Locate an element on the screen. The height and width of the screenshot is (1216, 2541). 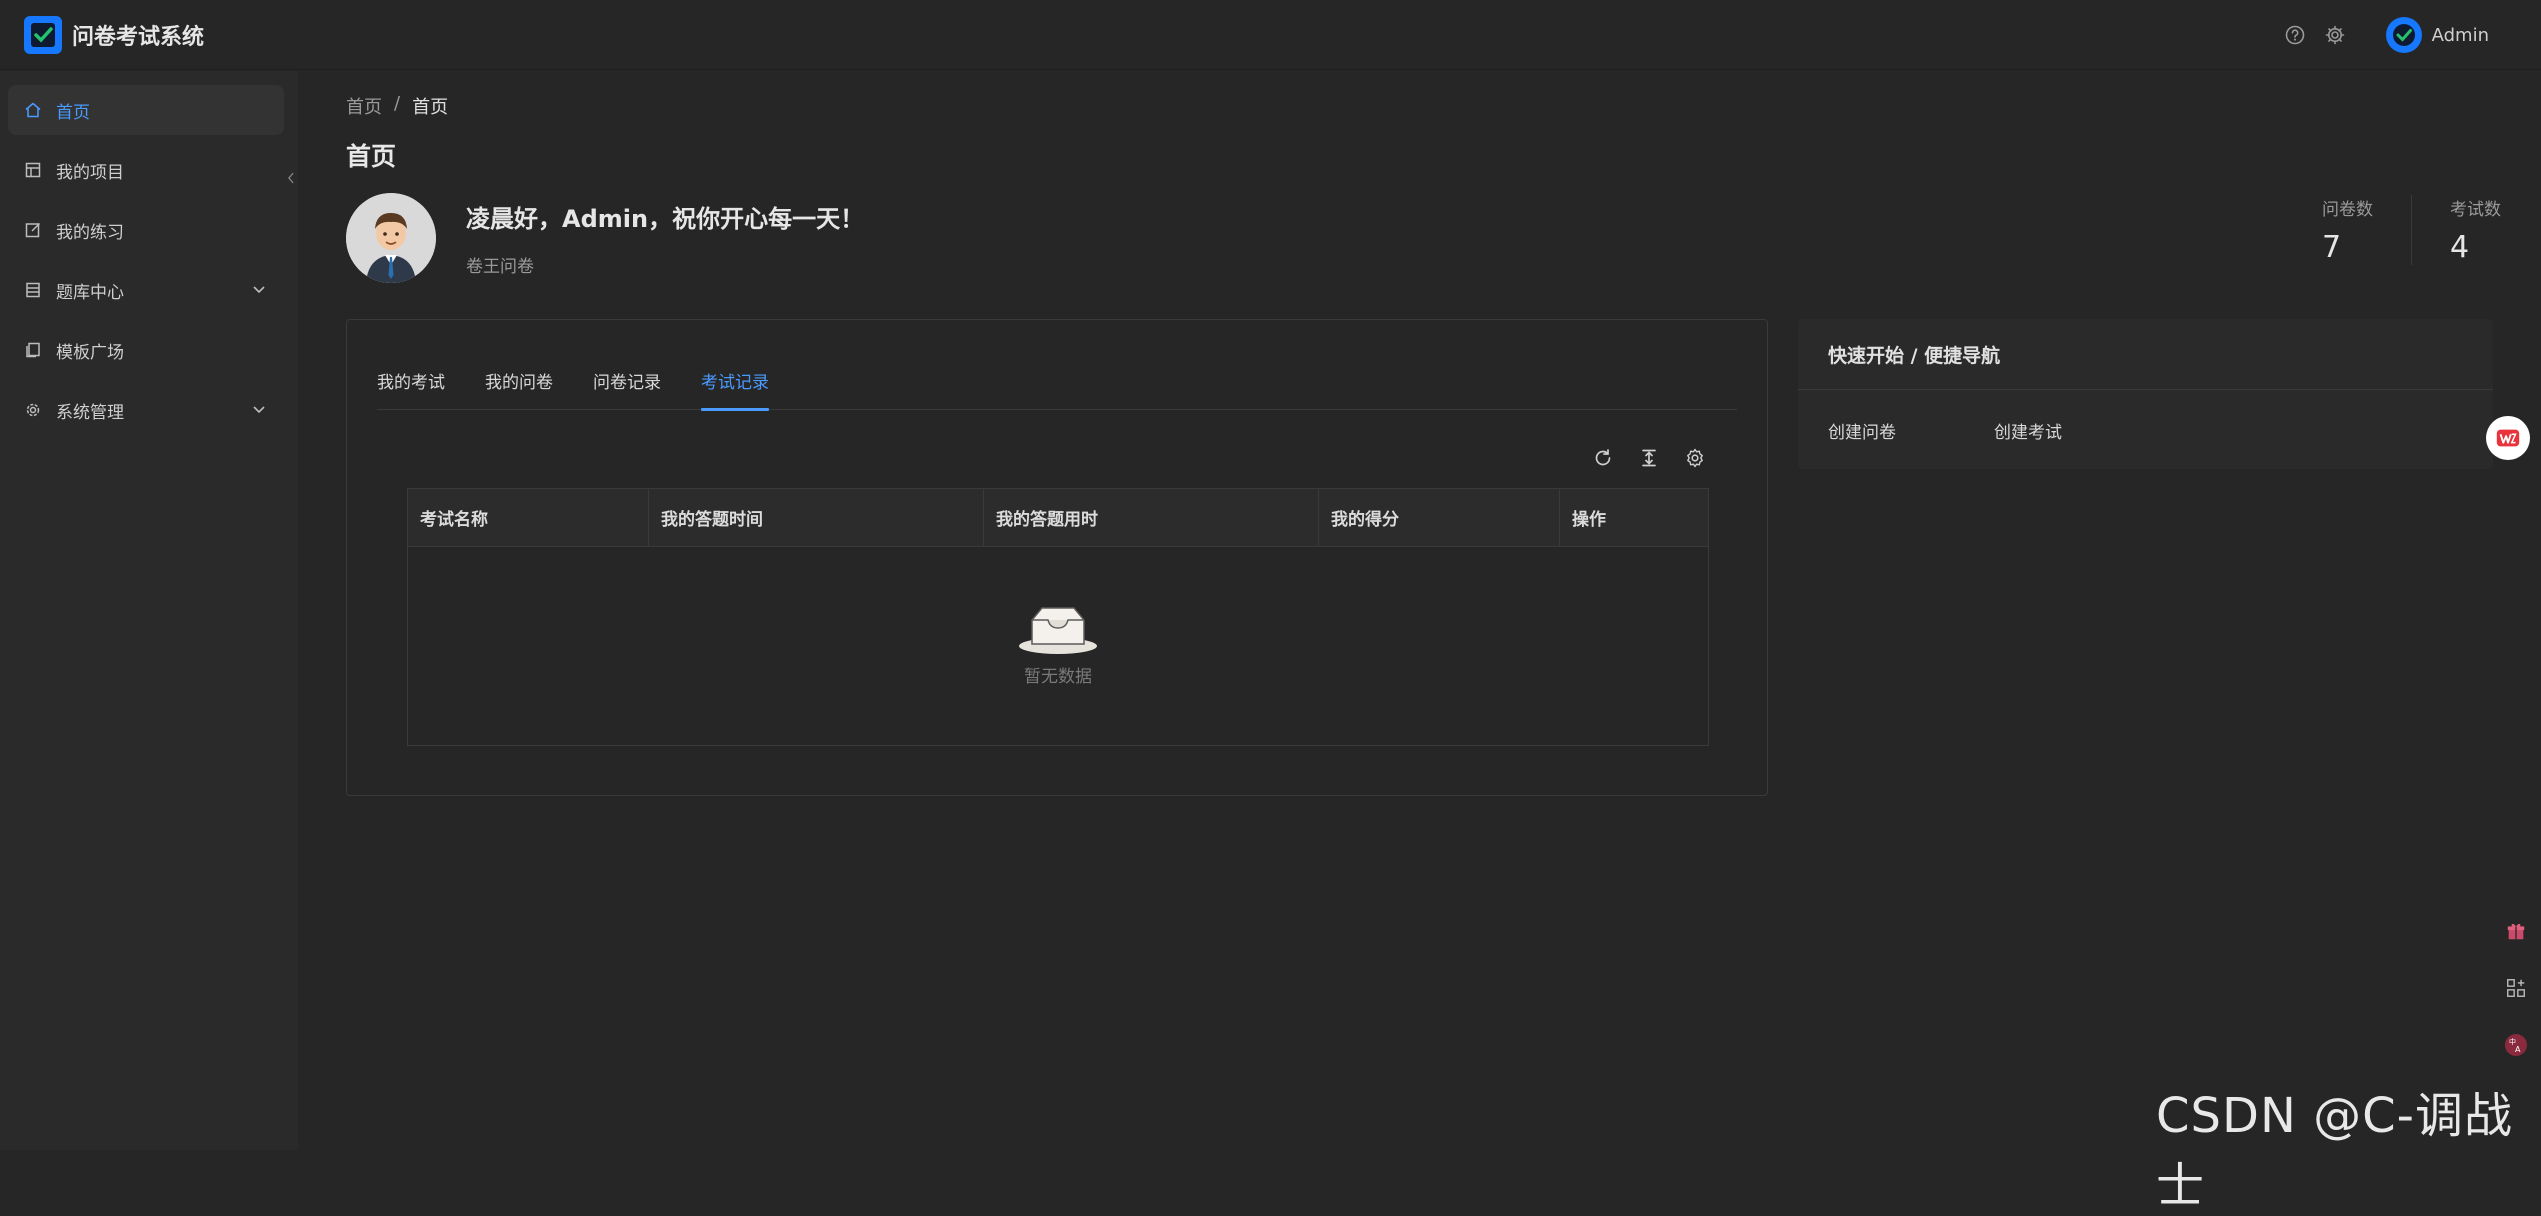
column-header: 我的答题时间 is located at coordinates (816, 517).